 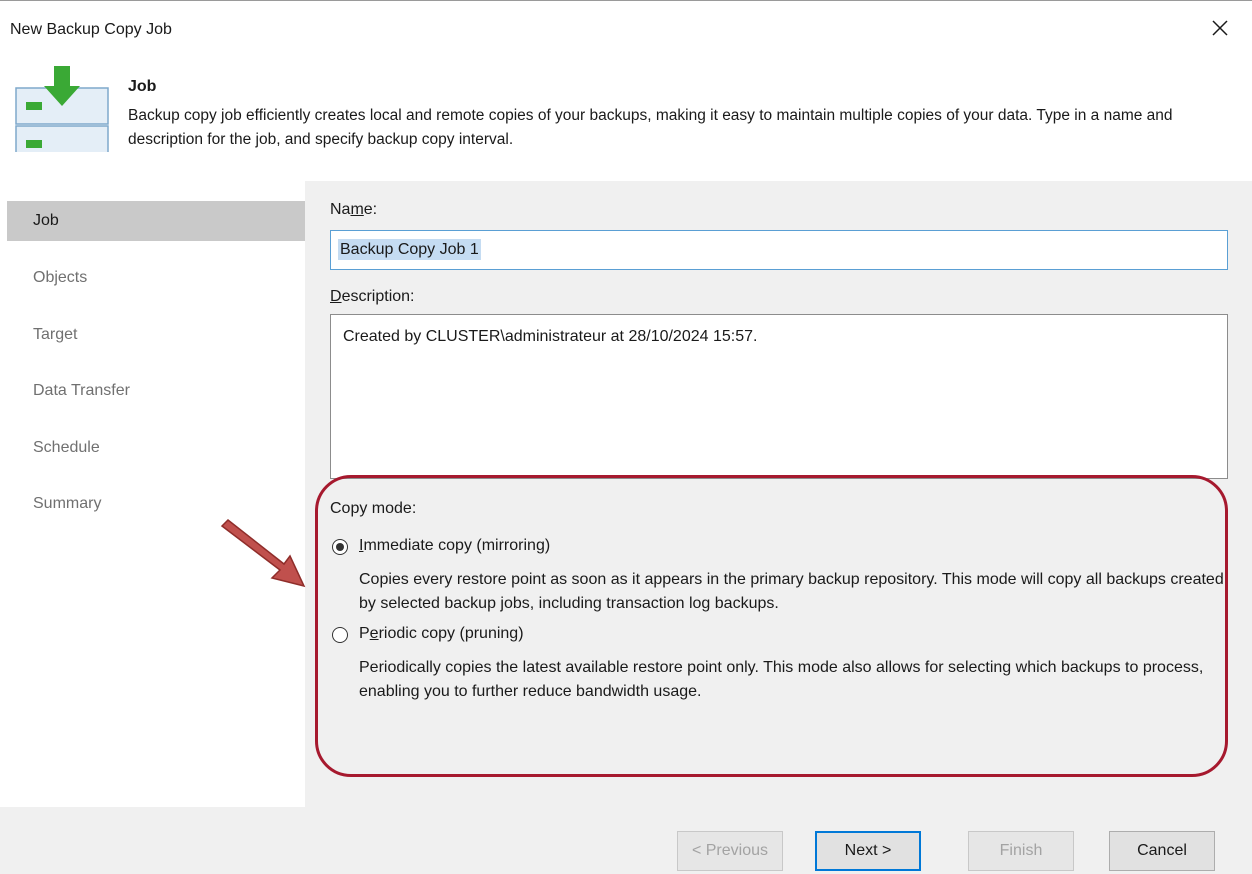 I want to click on name-value: Backup Copy Job 1, so click(x=409, y=249).